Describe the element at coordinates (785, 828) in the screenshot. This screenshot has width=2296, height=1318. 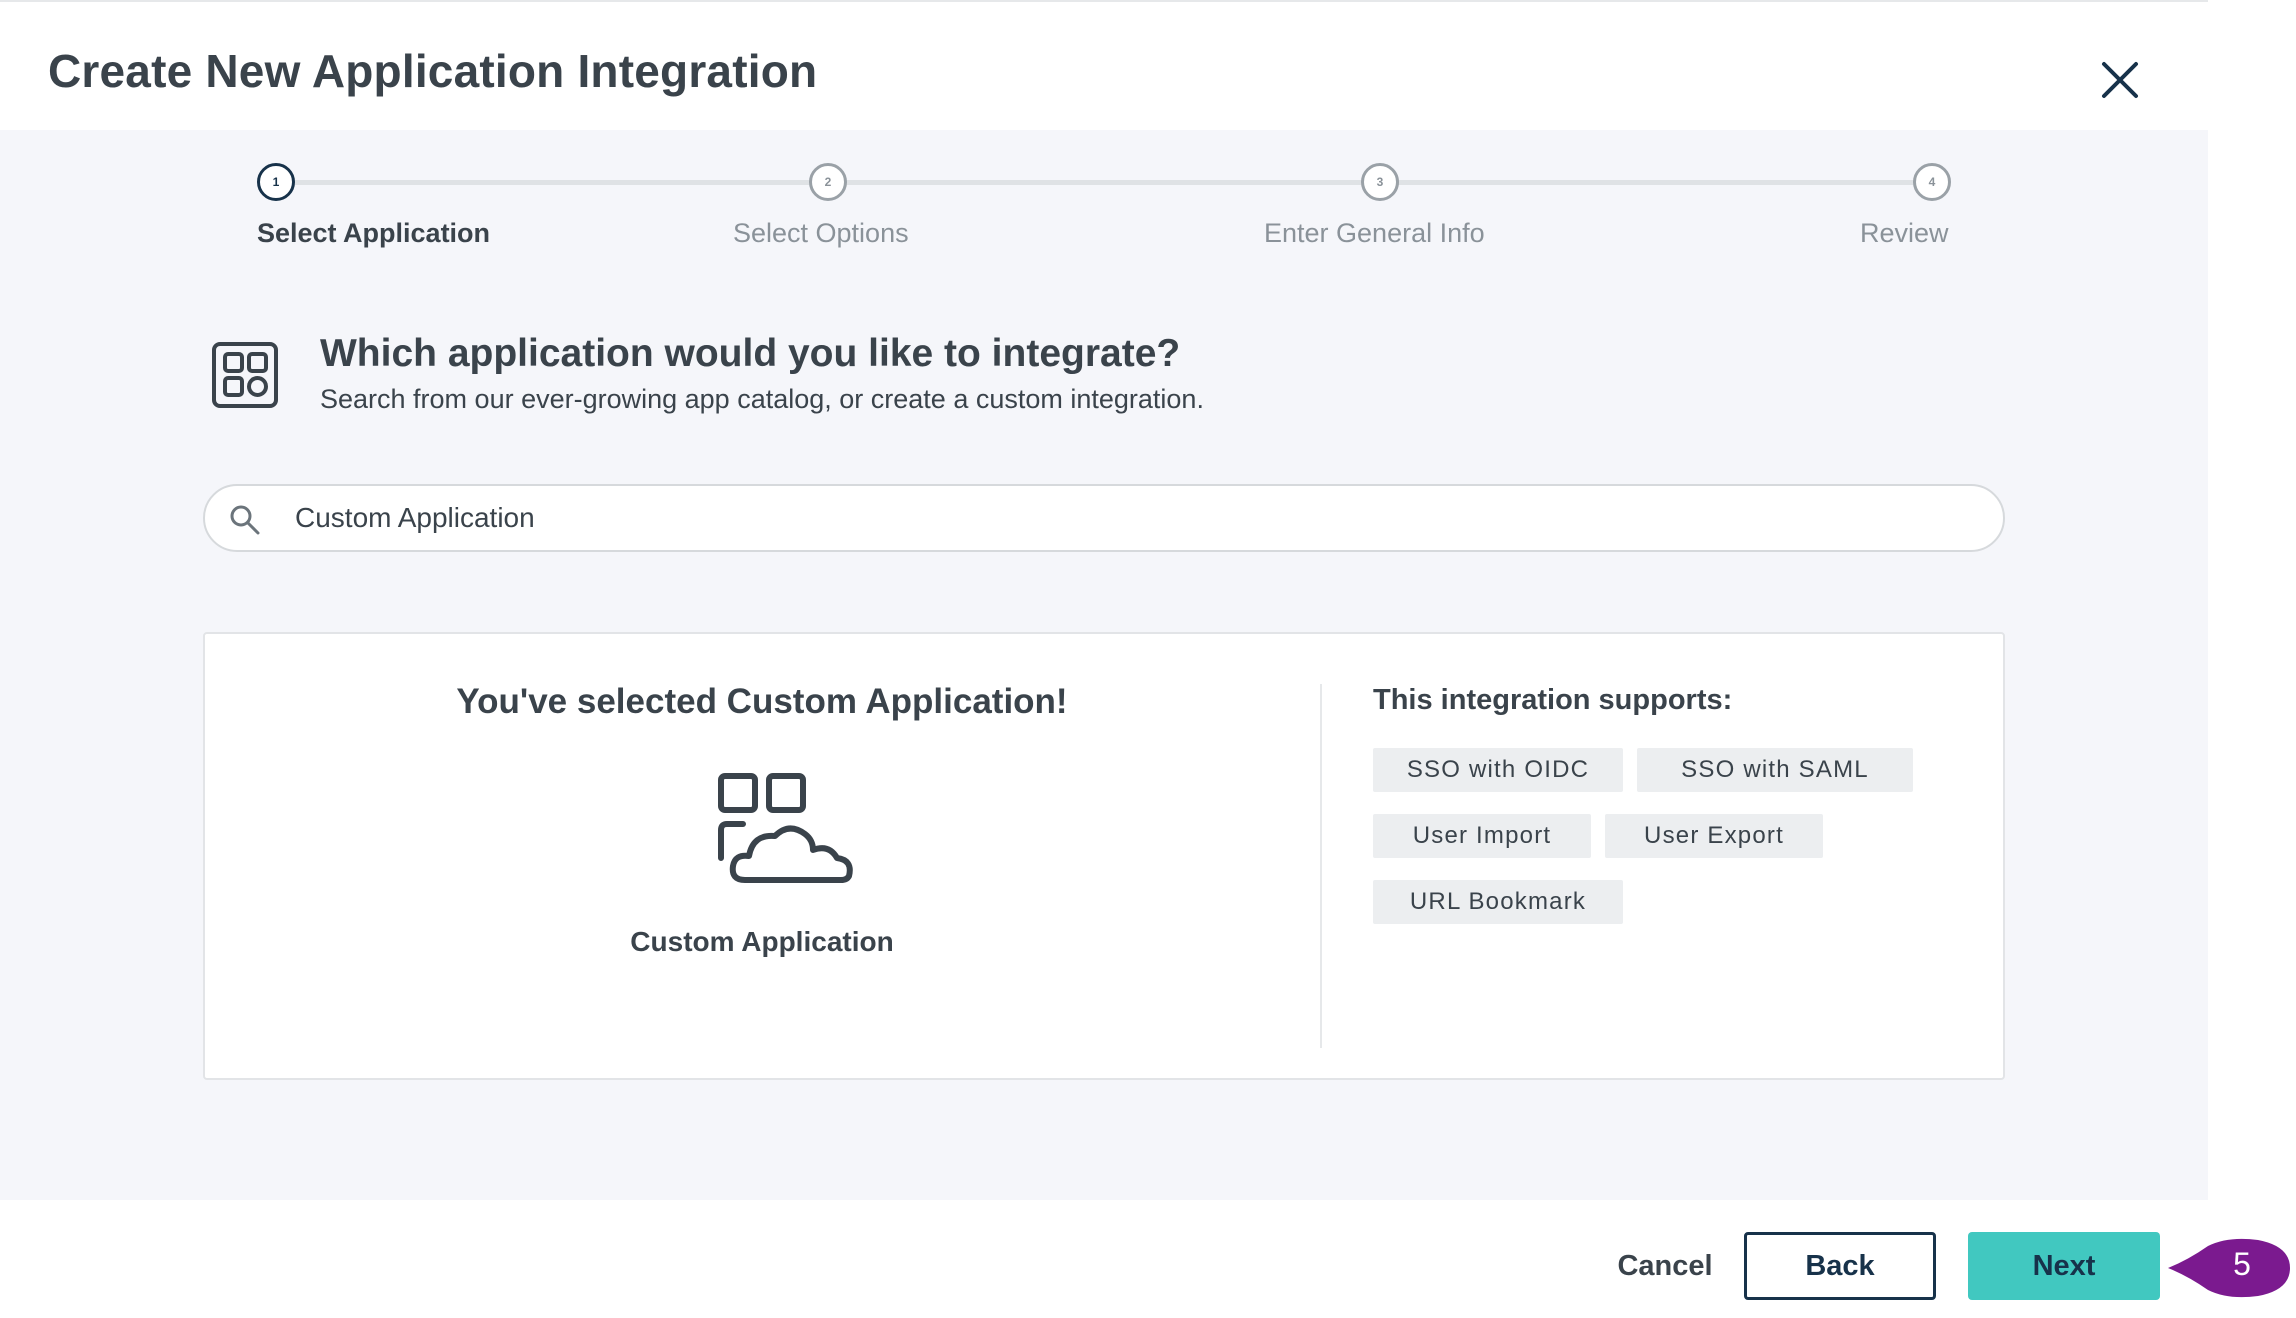
I see `custom-app-cloud-icon` at that location.